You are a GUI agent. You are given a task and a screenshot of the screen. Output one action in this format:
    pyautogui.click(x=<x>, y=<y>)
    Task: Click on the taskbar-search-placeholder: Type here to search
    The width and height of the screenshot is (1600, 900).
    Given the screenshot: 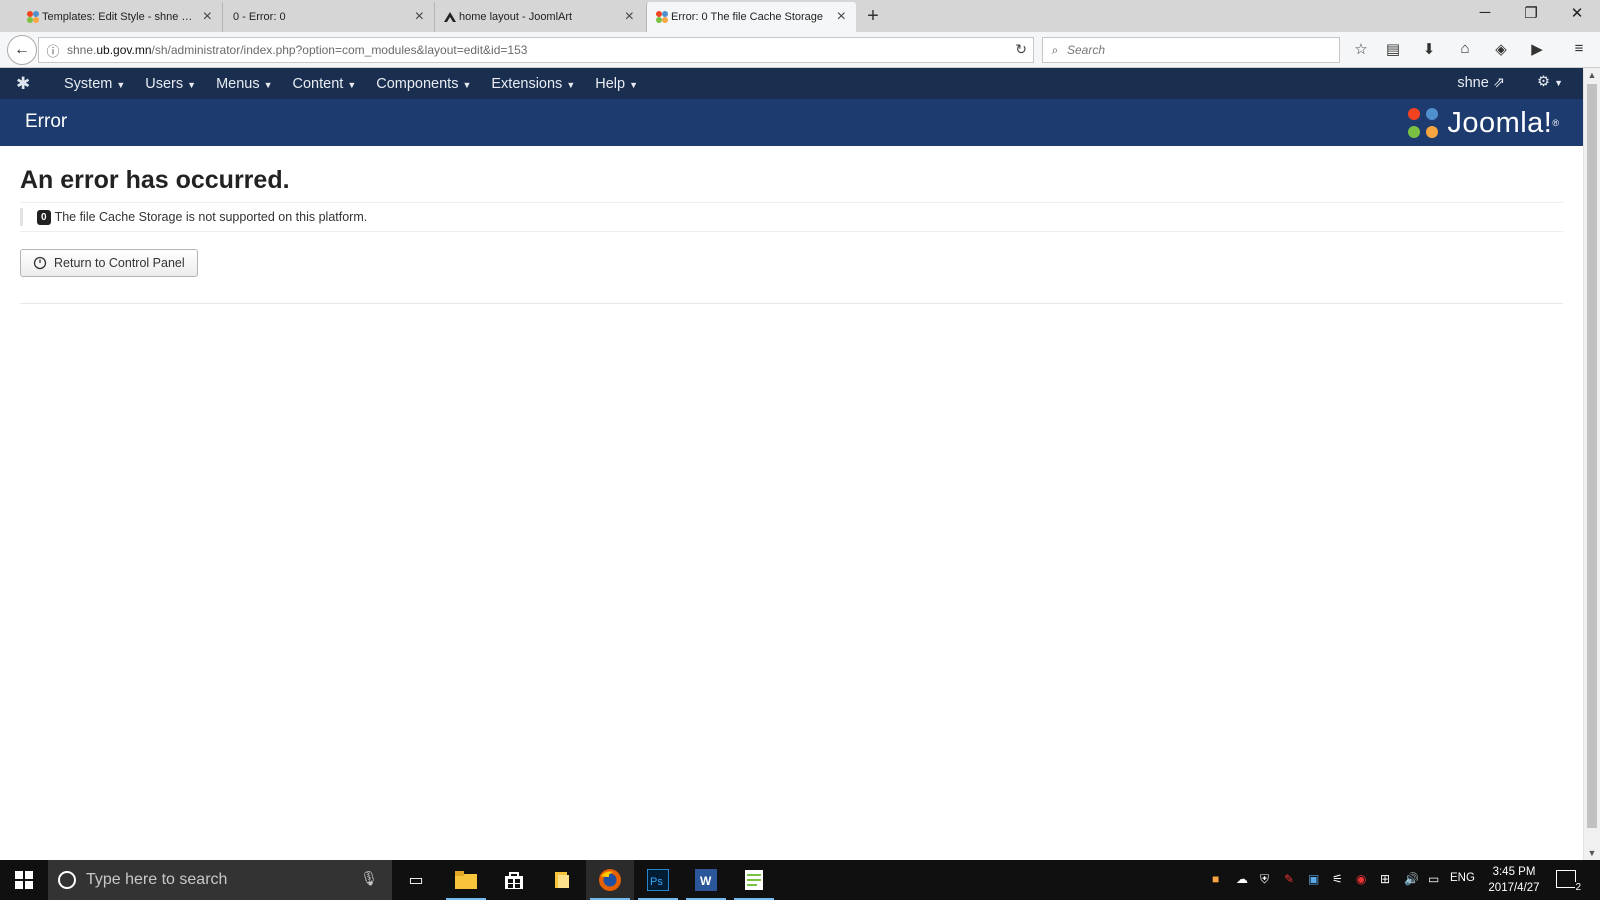 What is the action you would take?
    pyautogui.click(x=157, y=879)
    